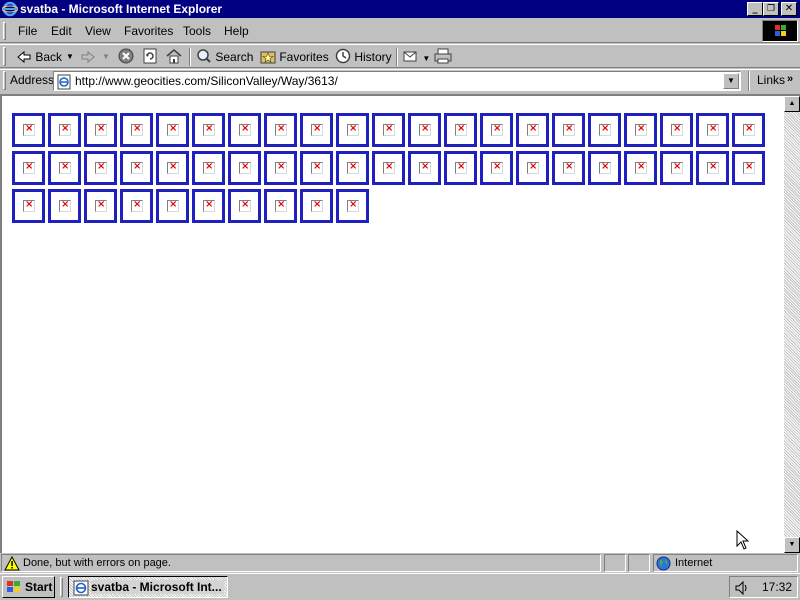  I want to click on links-chevron: », so click(790, 79).